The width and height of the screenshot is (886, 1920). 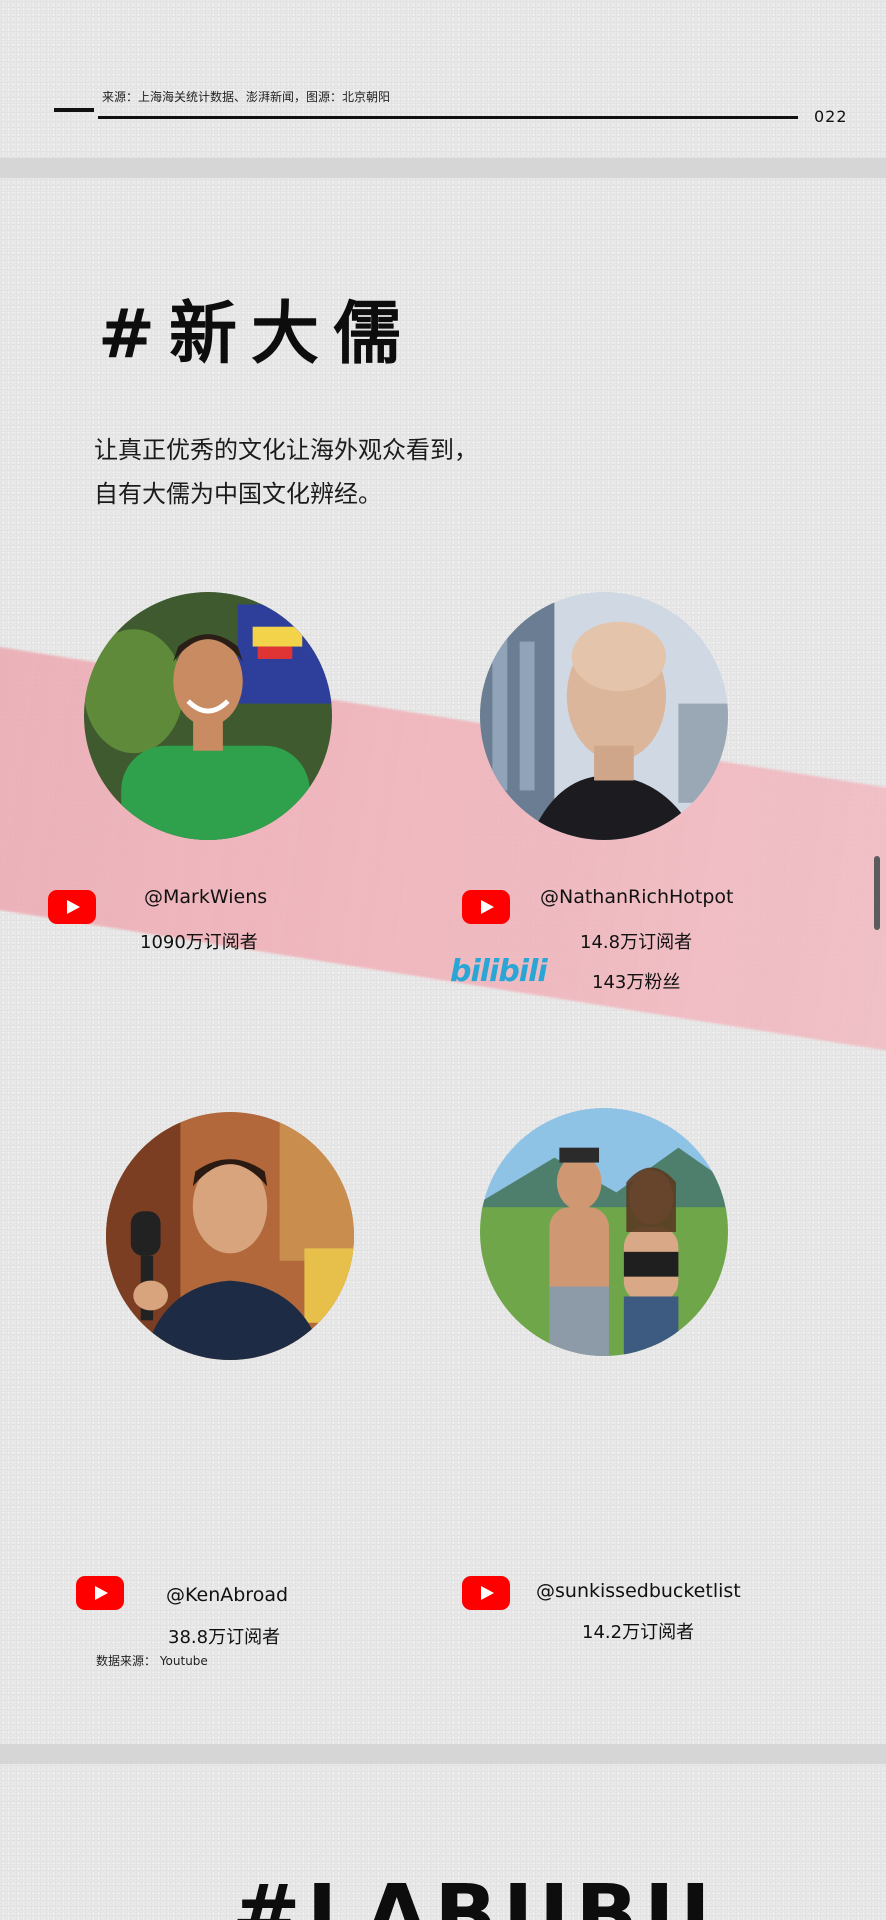 I want to click on creator-handle: @NathanRichHotpot, so click(x=637, y=897).